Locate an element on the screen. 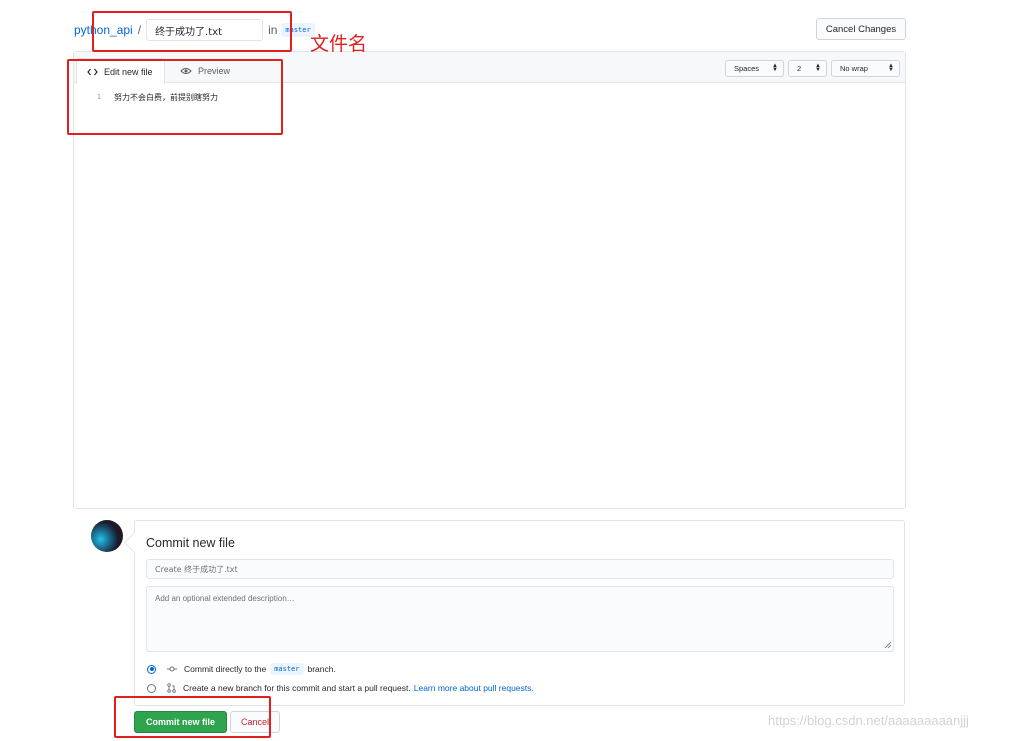 The image size is (1024, 741). breadcrumb: python_api / in master is located at coordinates (194, 30).